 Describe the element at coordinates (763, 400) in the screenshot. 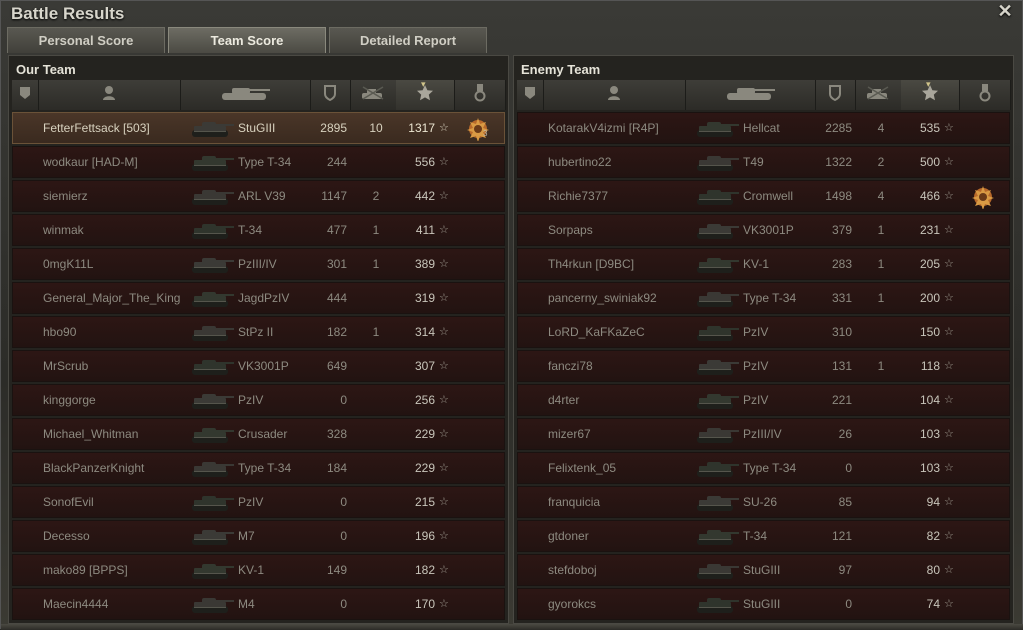

I see `table-row: d4rter PzIV 221 104 ☆` at that location.